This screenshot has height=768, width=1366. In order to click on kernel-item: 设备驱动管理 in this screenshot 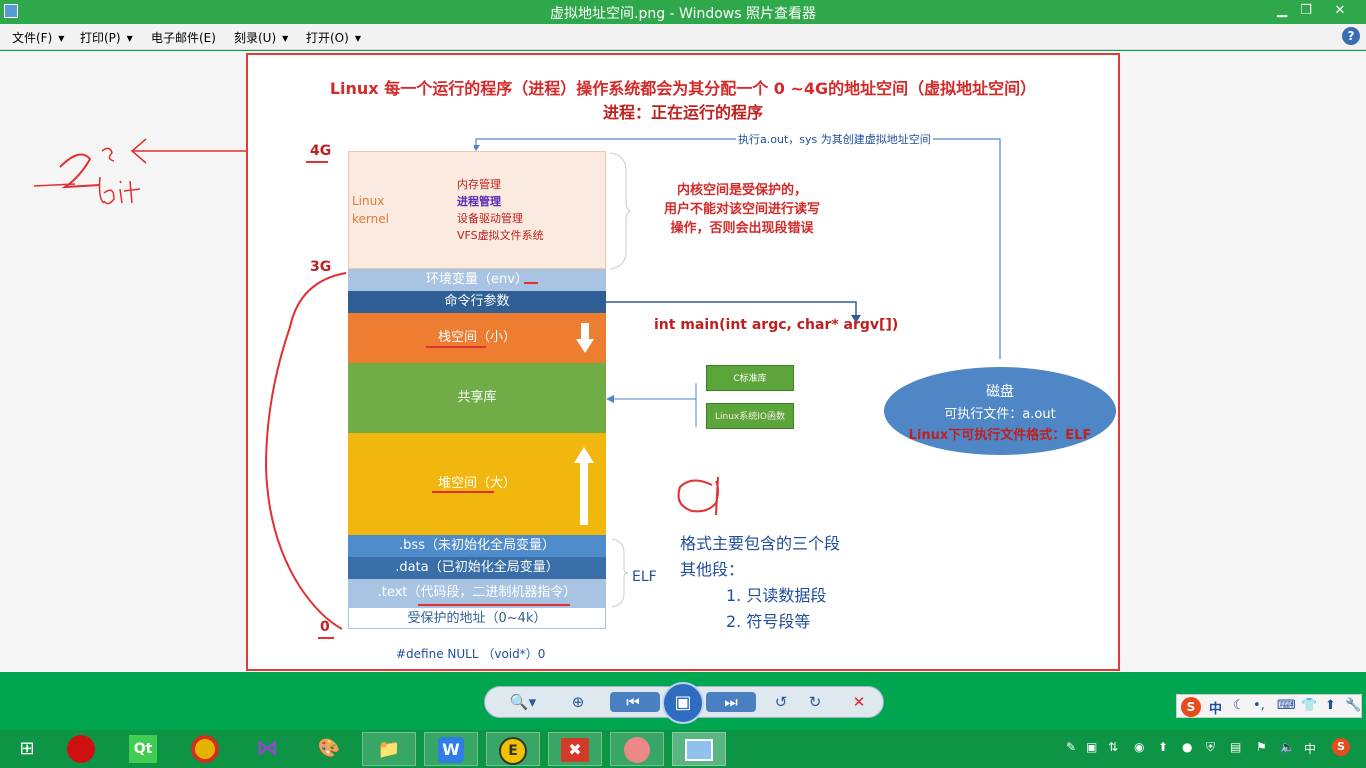, I will do `click(490, 218)`.